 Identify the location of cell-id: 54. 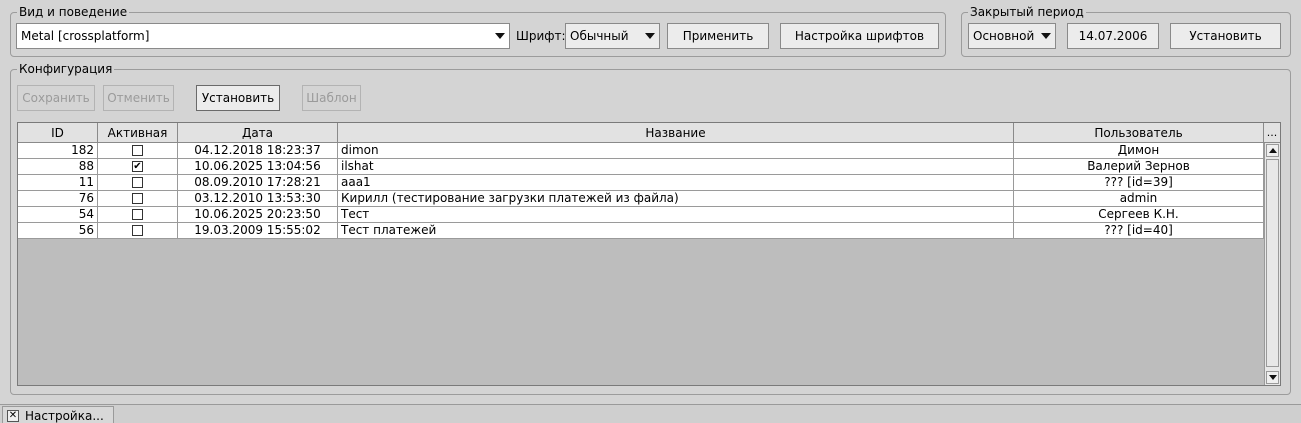
(58, 215).